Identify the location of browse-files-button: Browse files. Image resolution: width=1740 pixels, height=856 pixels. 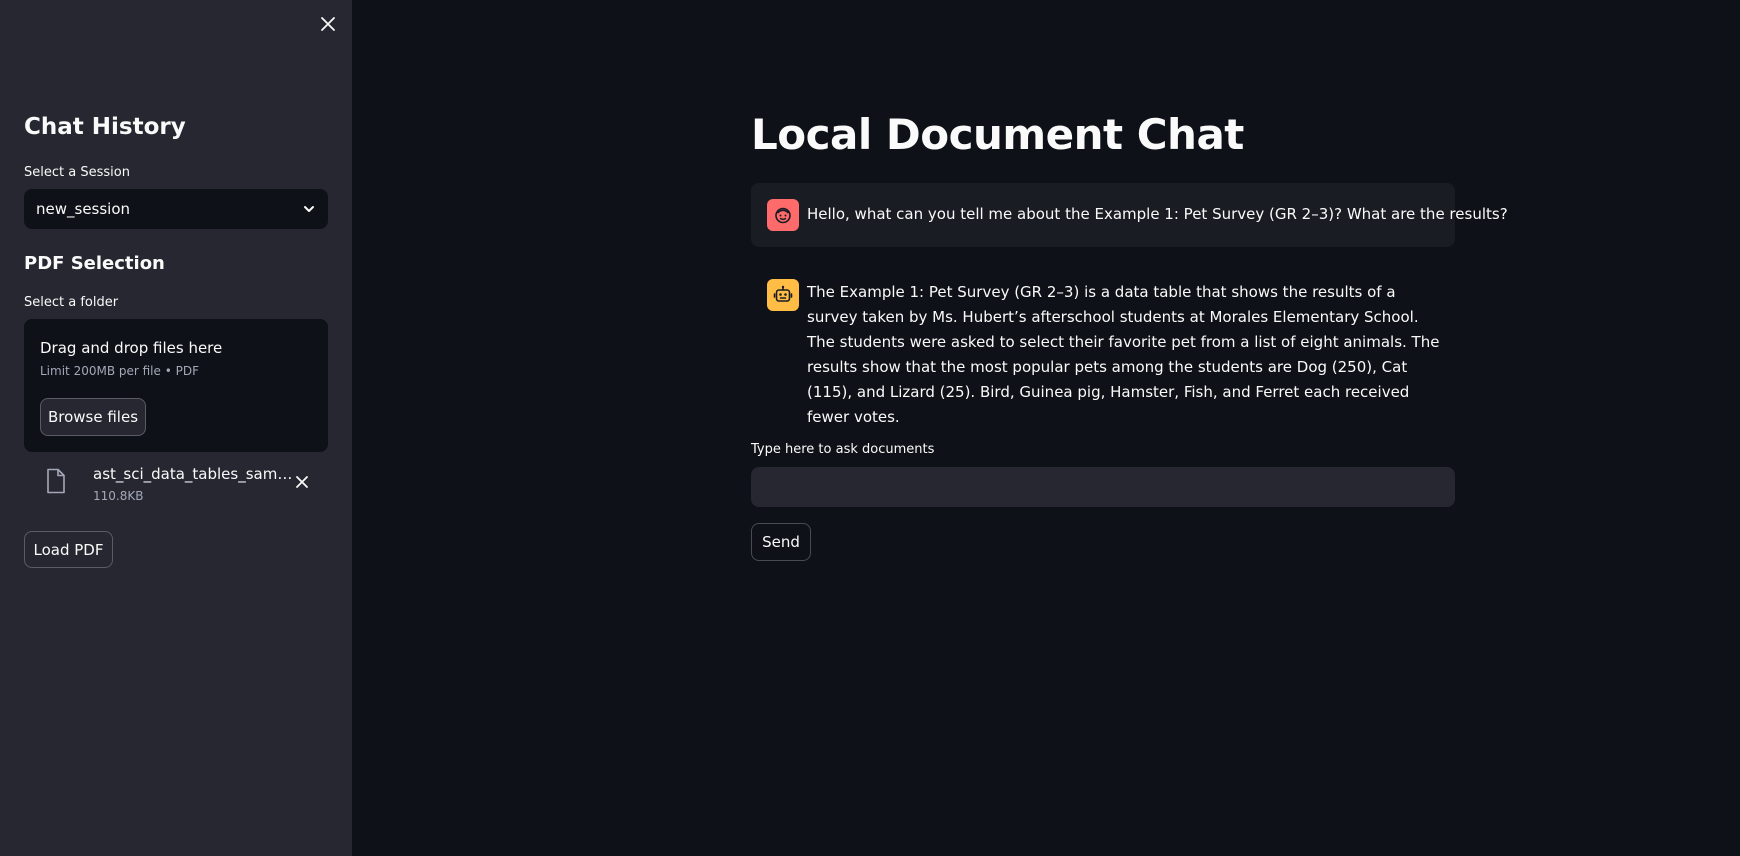
(93, 417).